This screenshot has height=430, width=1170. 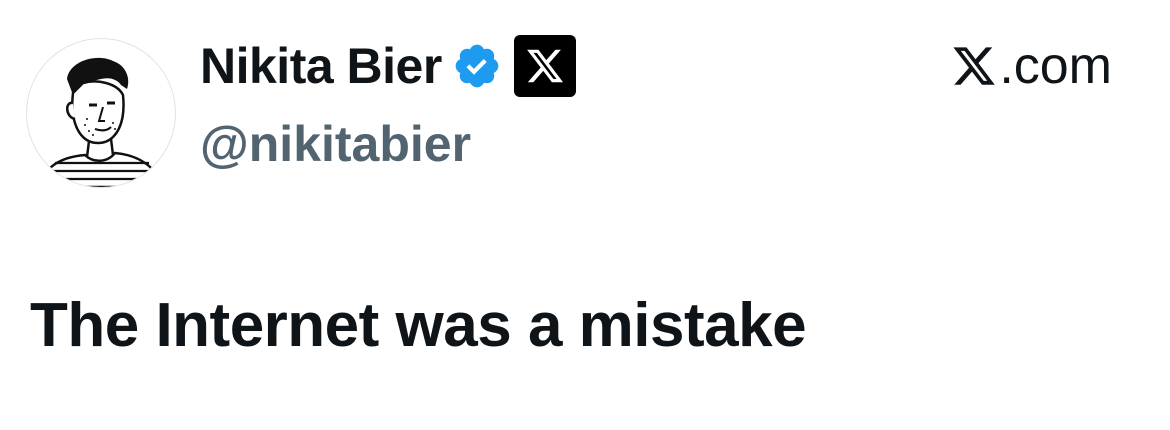 I want to click on avatar-illustration, so click(x=102, y=122).